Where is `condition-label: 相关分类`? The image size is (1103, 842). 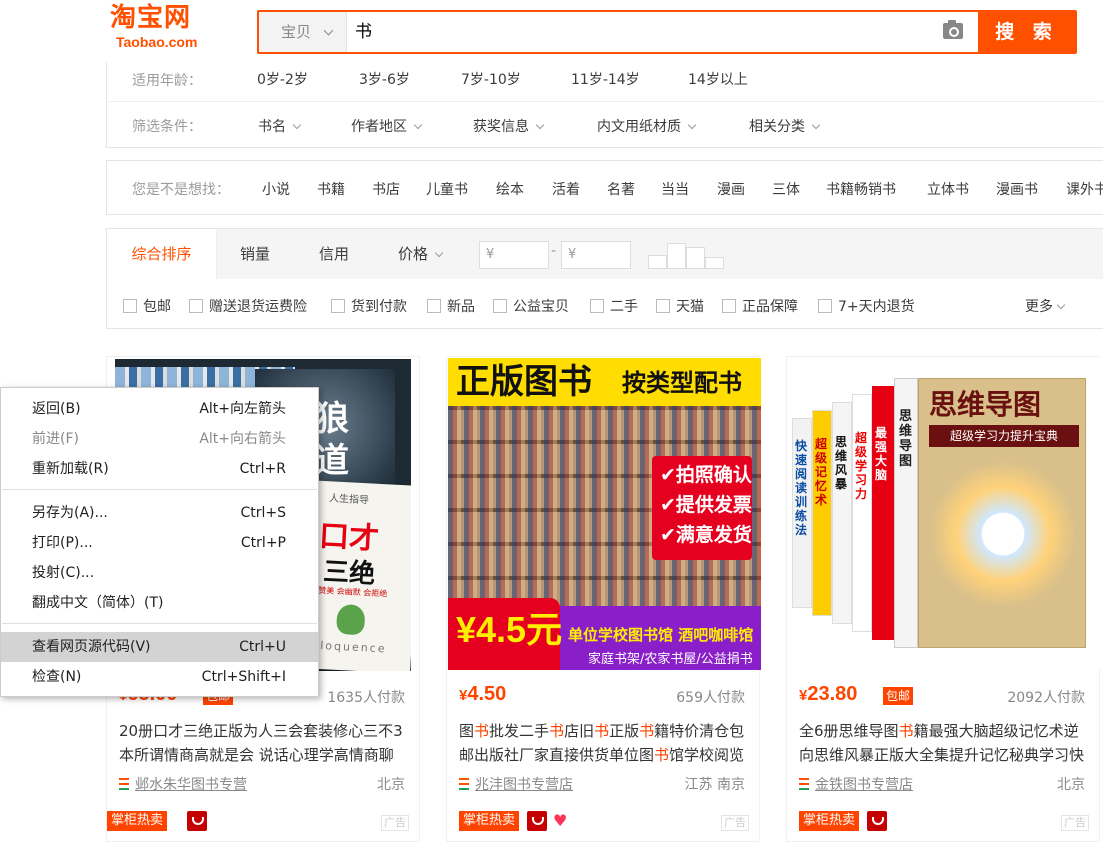
condition-label: 相关分类 is located at coordinates (777, 127).